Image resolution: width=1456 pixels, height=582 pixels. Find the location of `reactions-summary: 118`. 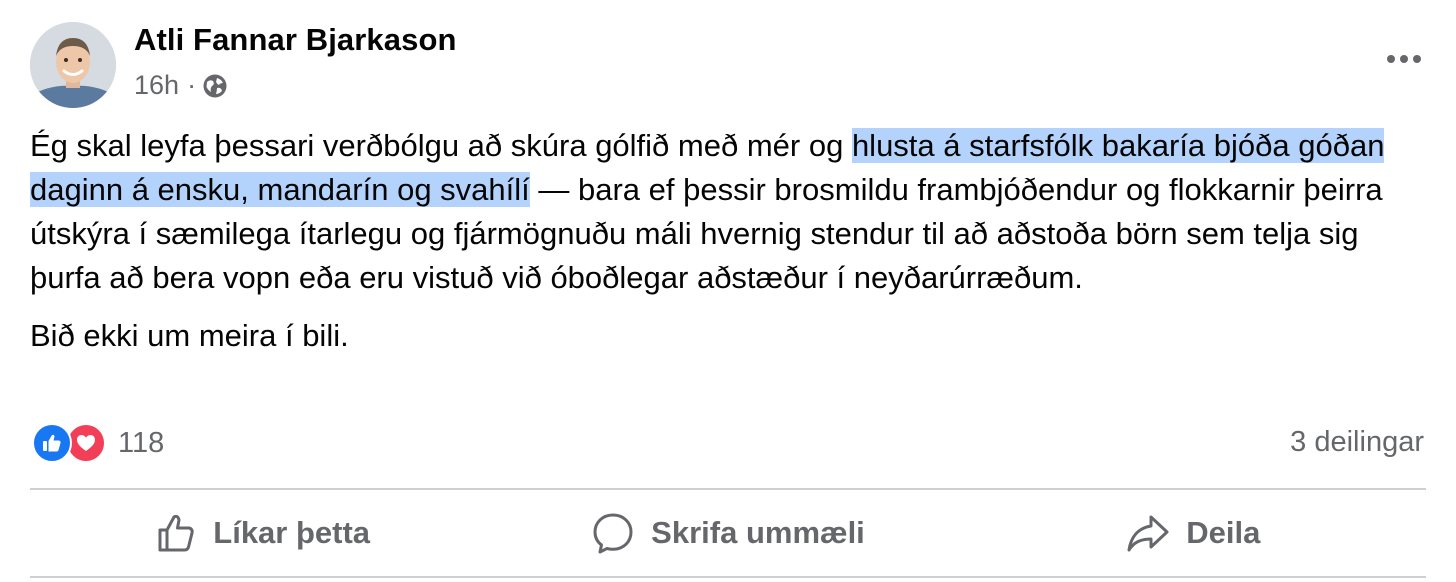

reactions-summary: 118 is located at coordinates (98, 443).